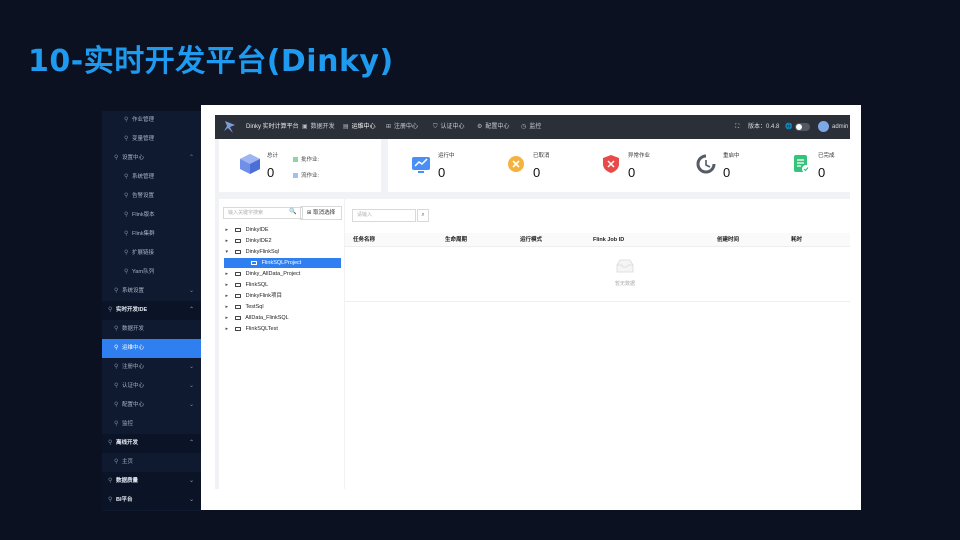 The image size is (960, 540). Describe the element at coordinates (282, 307) in the screenshot. I see `tree-node: ▸ TestSql` at that location.